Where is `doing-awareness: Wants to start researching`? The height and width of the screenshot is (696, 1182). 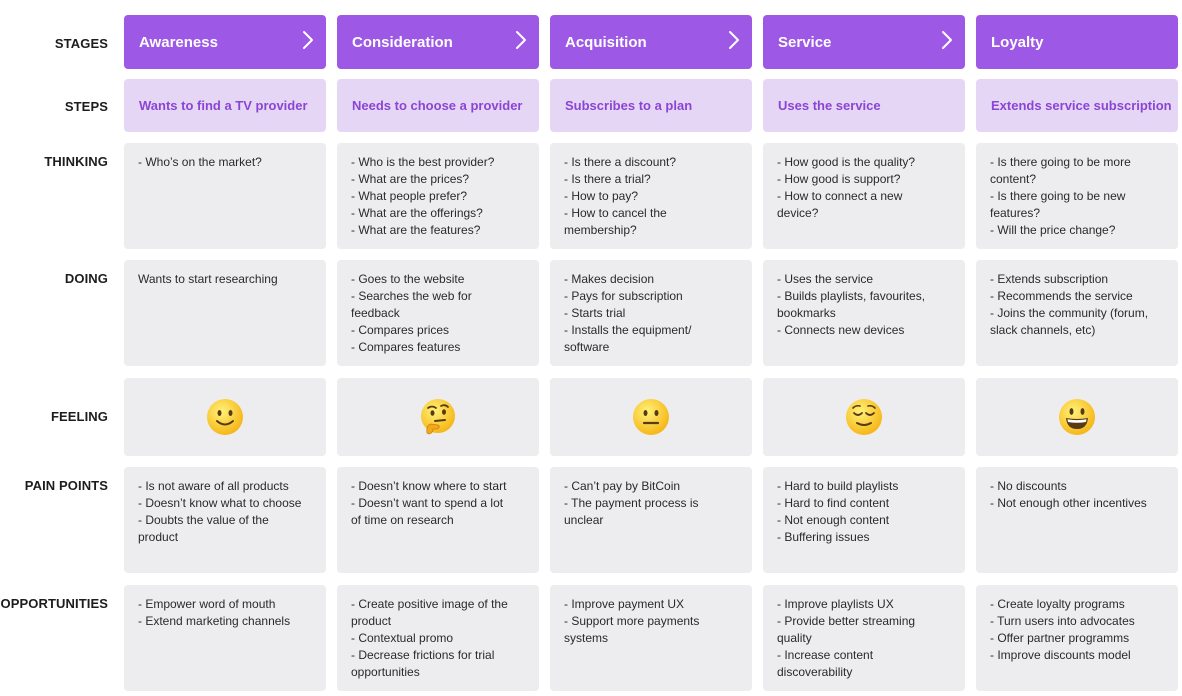
doing-awareness: Wants to start researching is located at coordinates (225, 313).